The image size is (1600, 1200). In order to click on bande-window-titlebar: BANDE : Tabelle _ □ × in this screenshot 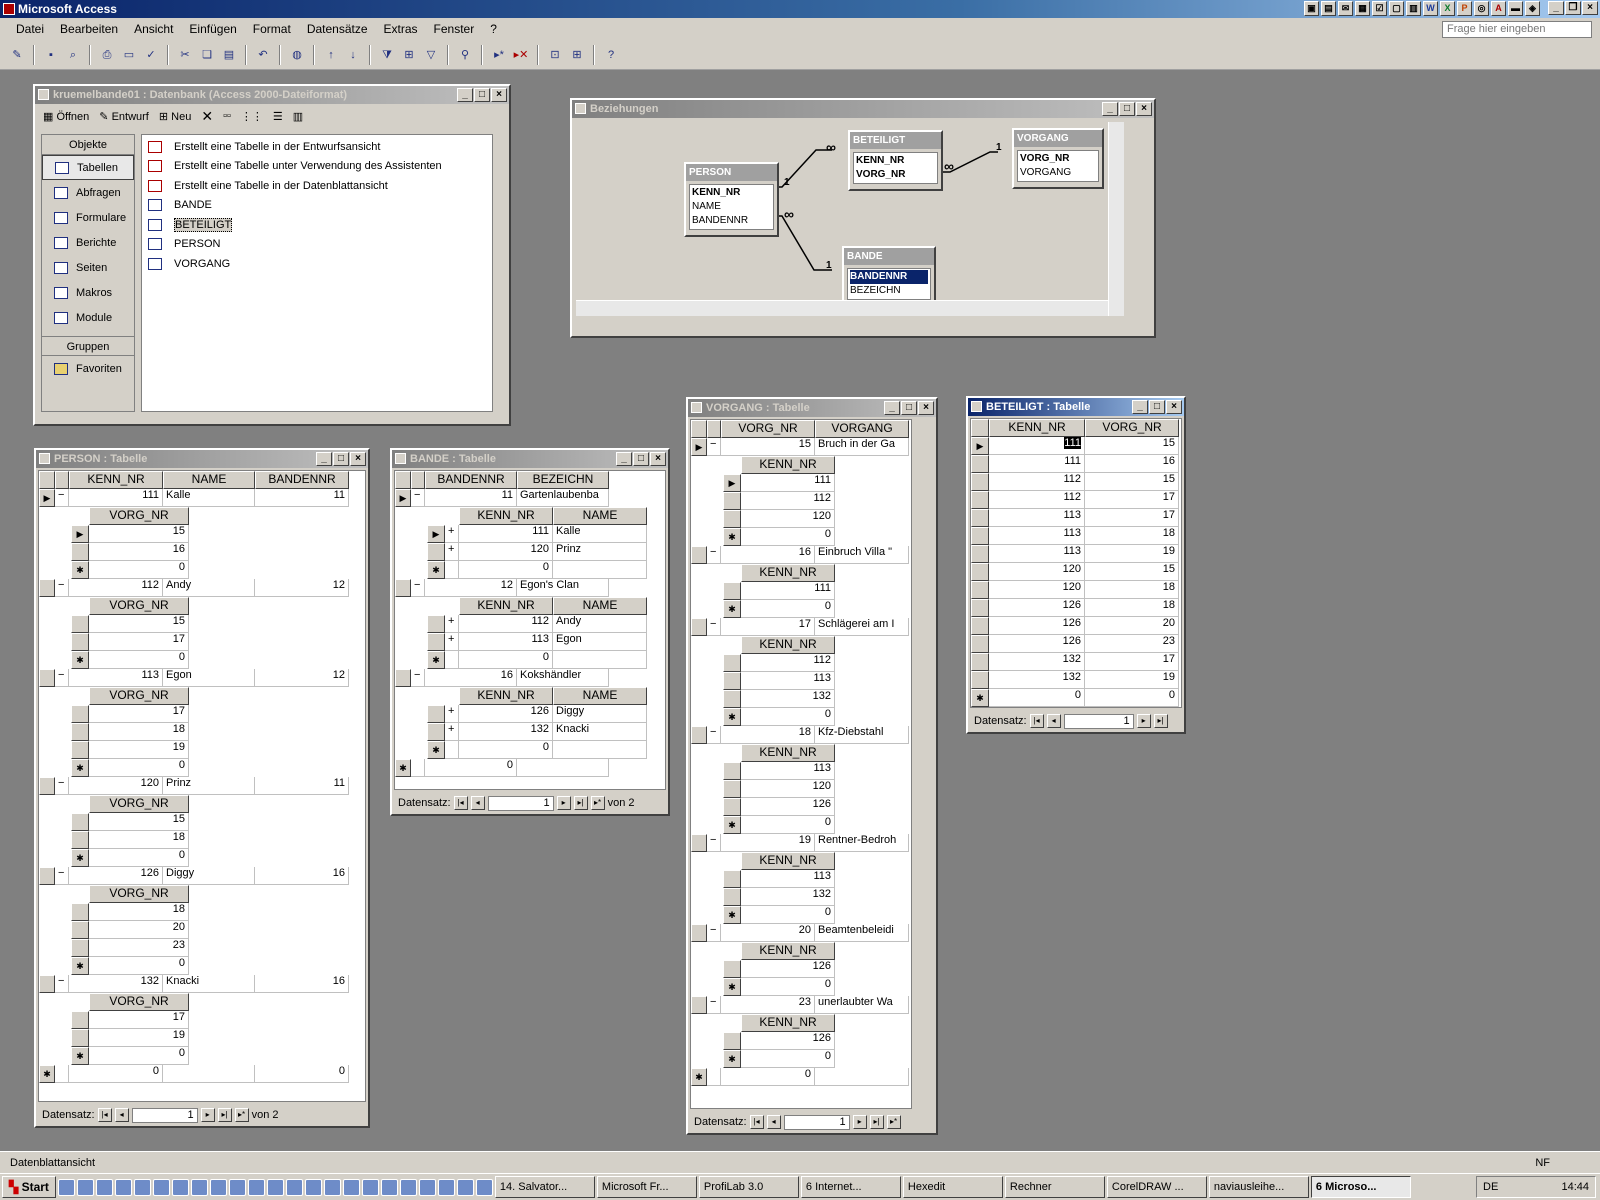, I will do `click(530, 459)`.